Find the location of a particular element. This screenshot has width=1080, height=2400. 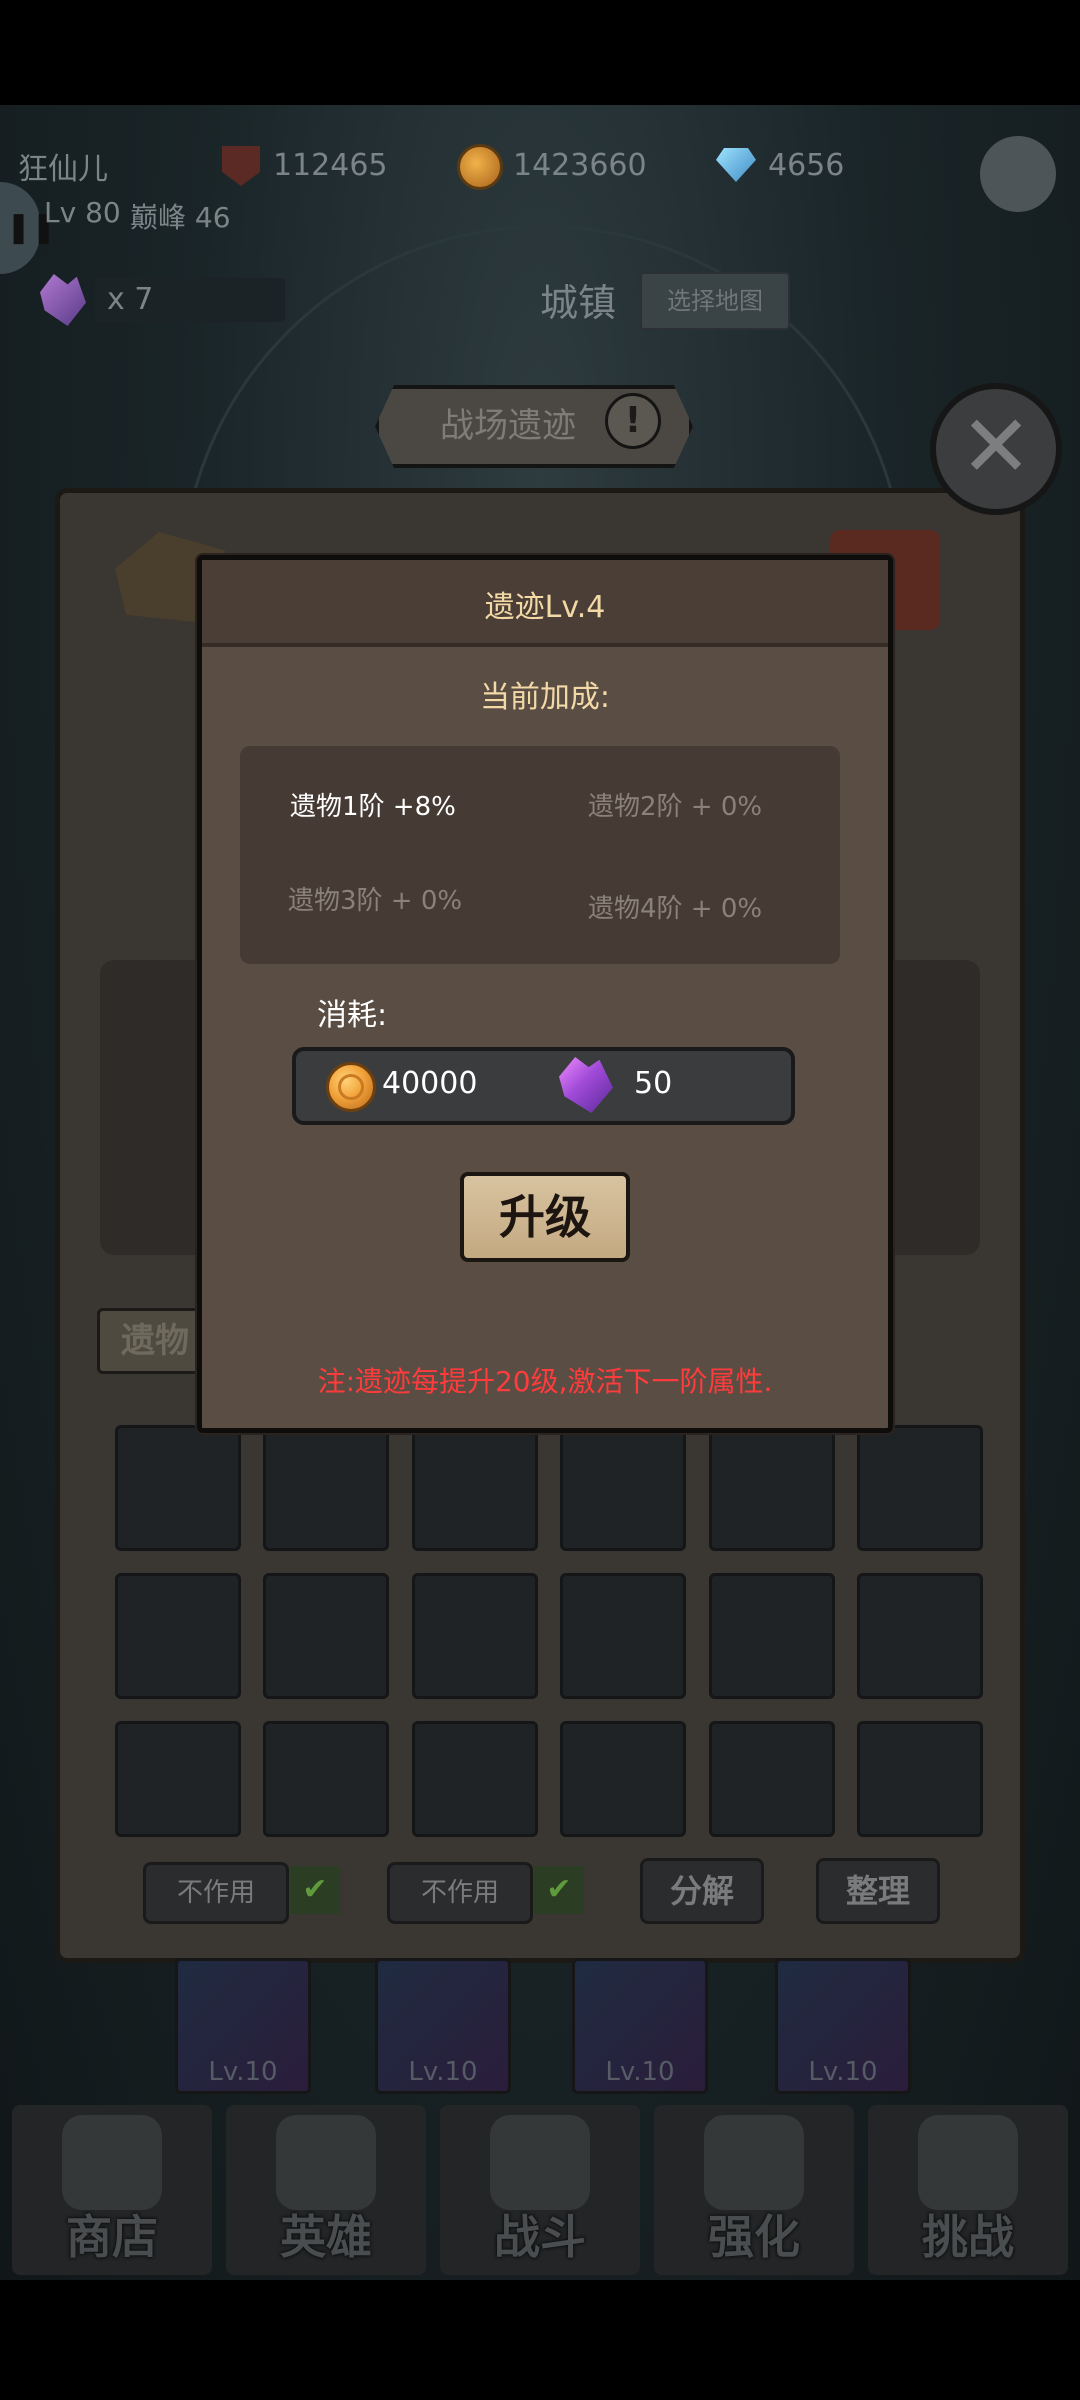

bonus-tier-4: 遗物4阶 + 0% is located at coordinates (675, 909).